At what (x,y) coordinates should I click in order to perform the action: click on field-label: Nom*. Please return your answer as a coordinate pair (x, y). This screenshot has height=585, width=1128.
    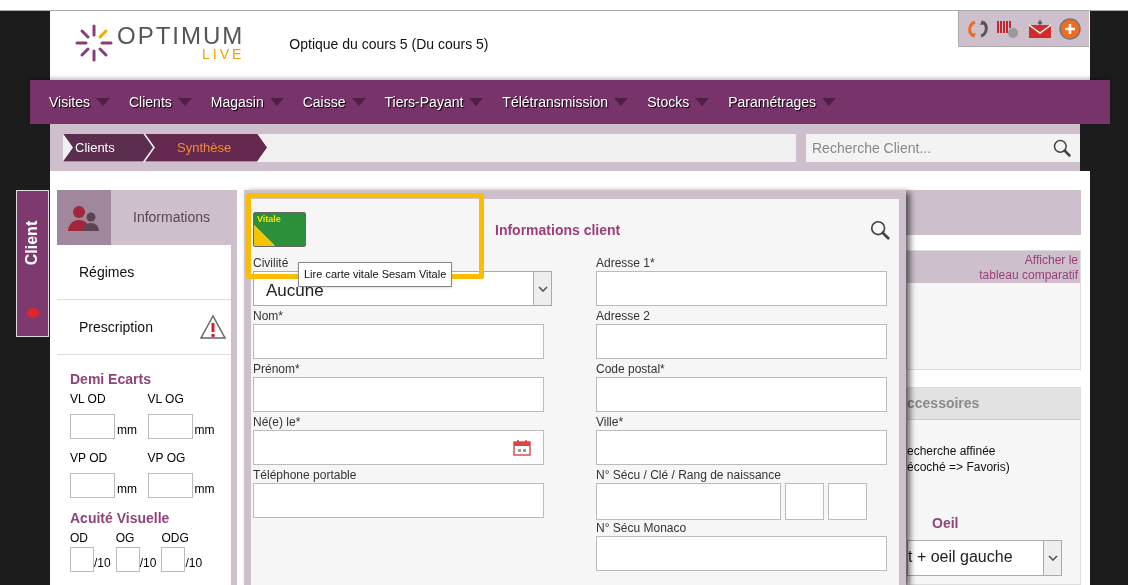
    Looking at the image, I should click on (268, 316).